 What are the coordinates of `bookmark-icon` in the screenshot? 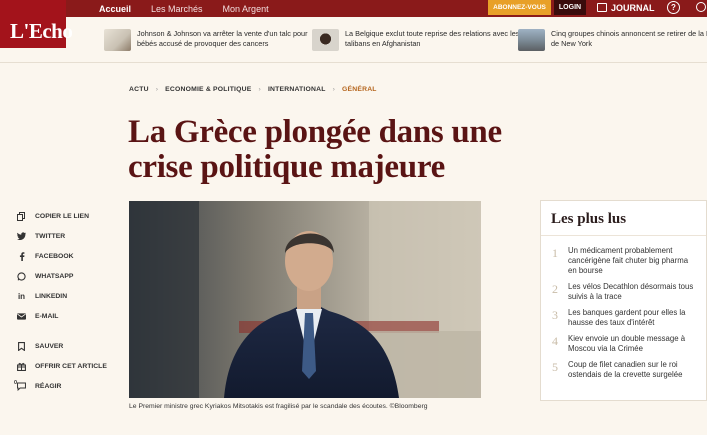 It's located at (21, 346).